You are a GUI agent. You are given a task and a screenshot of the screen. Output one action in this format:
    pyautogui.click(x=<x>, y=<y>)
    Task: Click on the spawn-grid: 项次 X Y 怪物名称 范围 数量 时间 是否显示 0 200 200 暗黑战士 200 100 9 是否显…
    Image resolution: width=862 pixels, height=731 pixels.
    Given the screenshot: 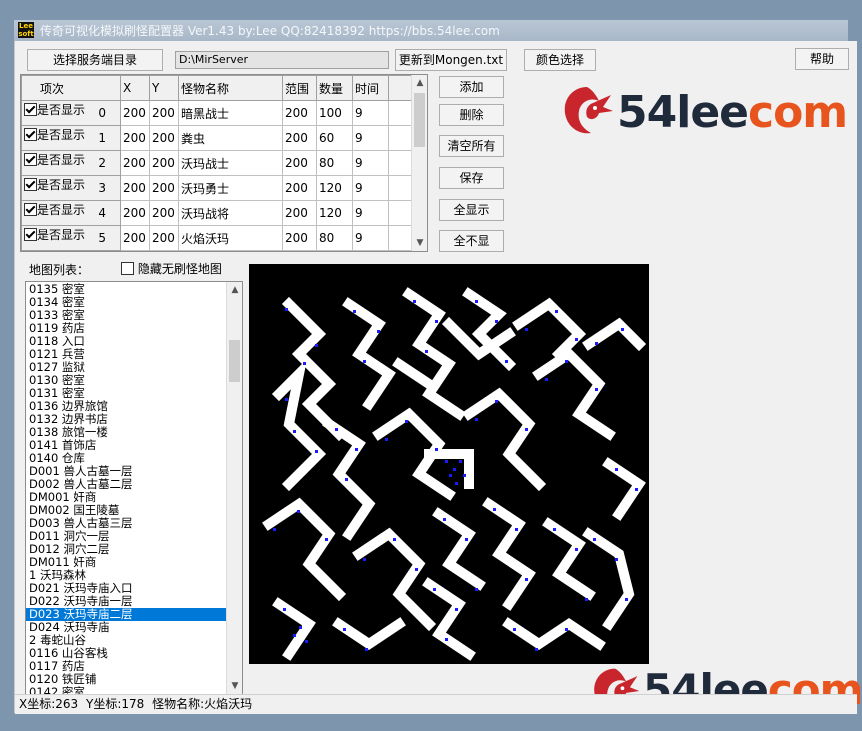 What is the action you would take?
    pyautogui.click(x=224, y=163)
    